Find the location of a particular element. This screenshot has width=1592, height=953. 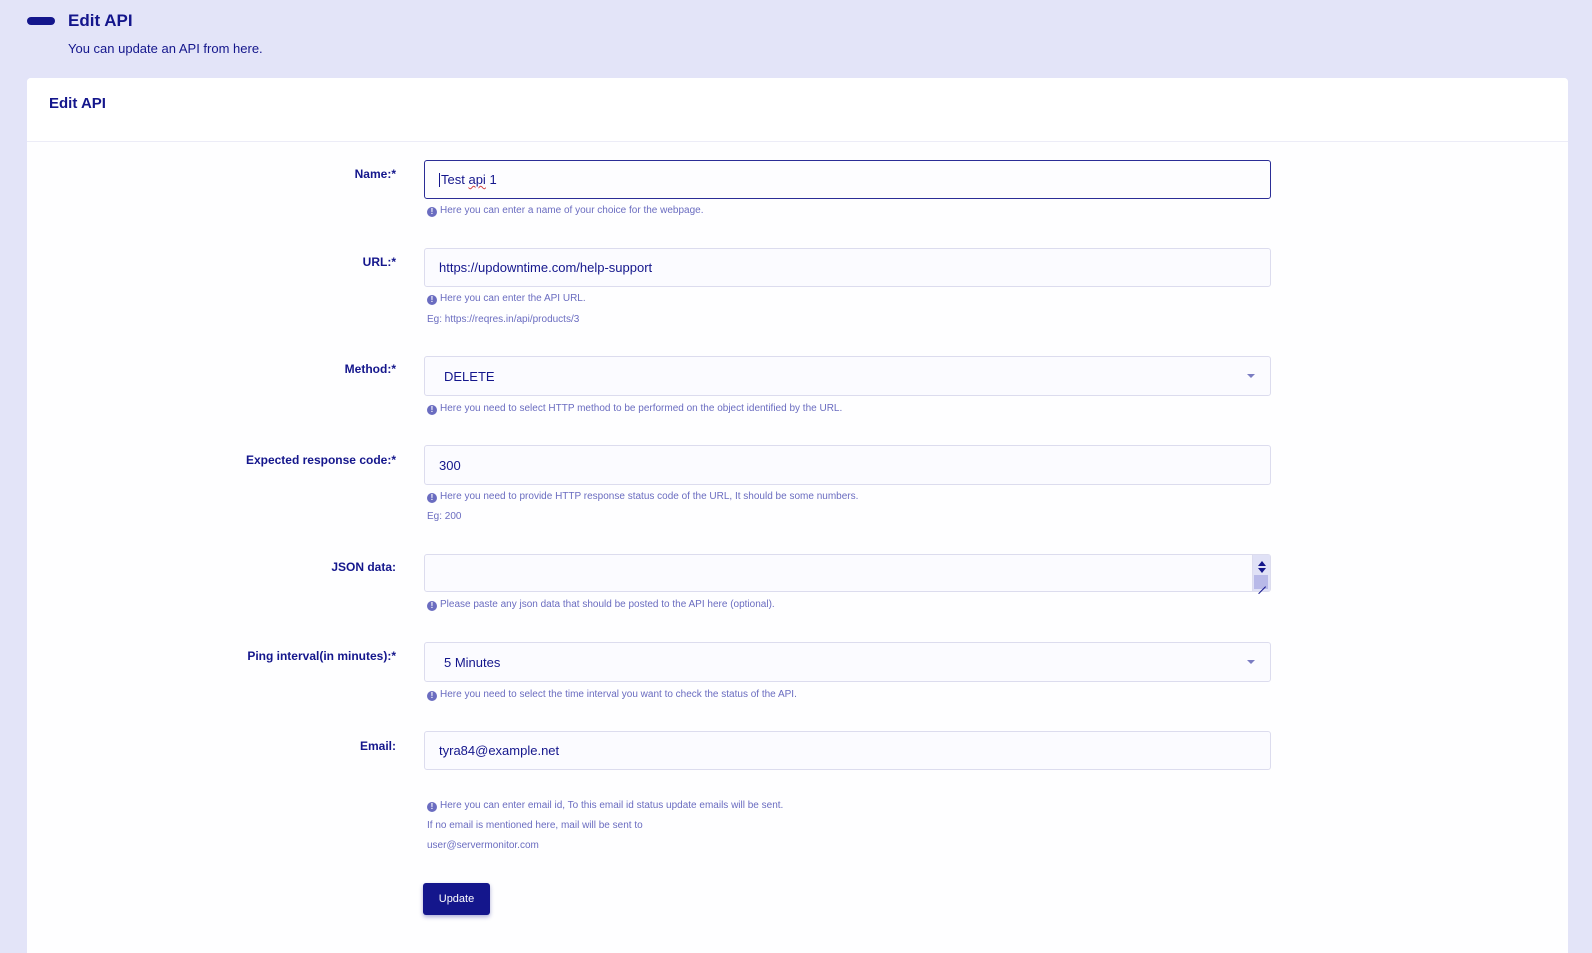

url-input is located at coordinates (847, 267).